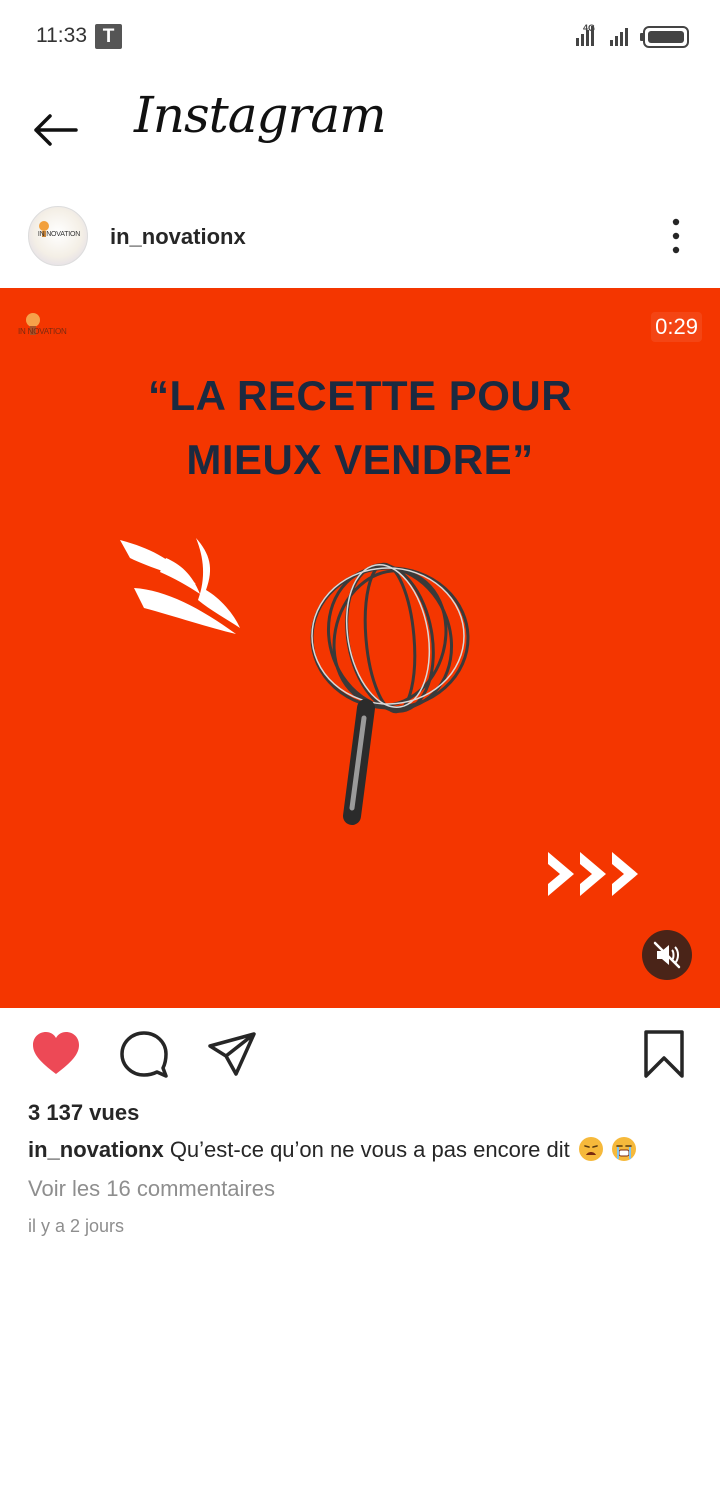 The width and height of the screenshot is (720, 1500). I want to click on media-brand-text: IN NOVATION, so click(42, 331).